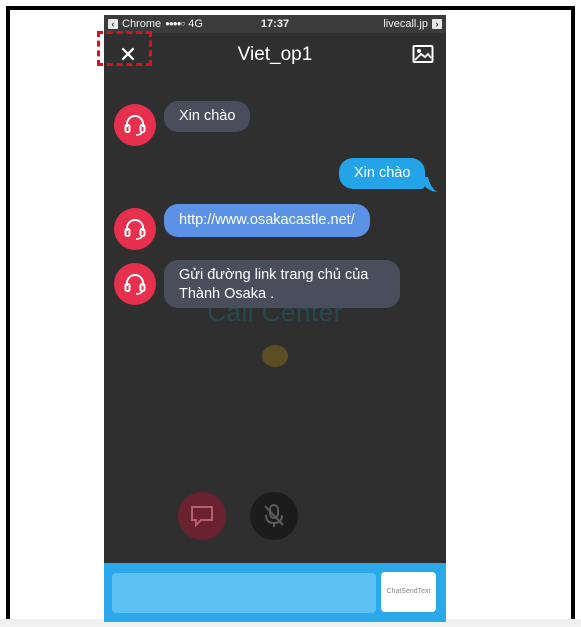 The height and width of the screenshot is (627, 581). Describe the element at coordinates (382, 173) in the screenshot. I see `message-bubble-user: Xin chào` at that location.